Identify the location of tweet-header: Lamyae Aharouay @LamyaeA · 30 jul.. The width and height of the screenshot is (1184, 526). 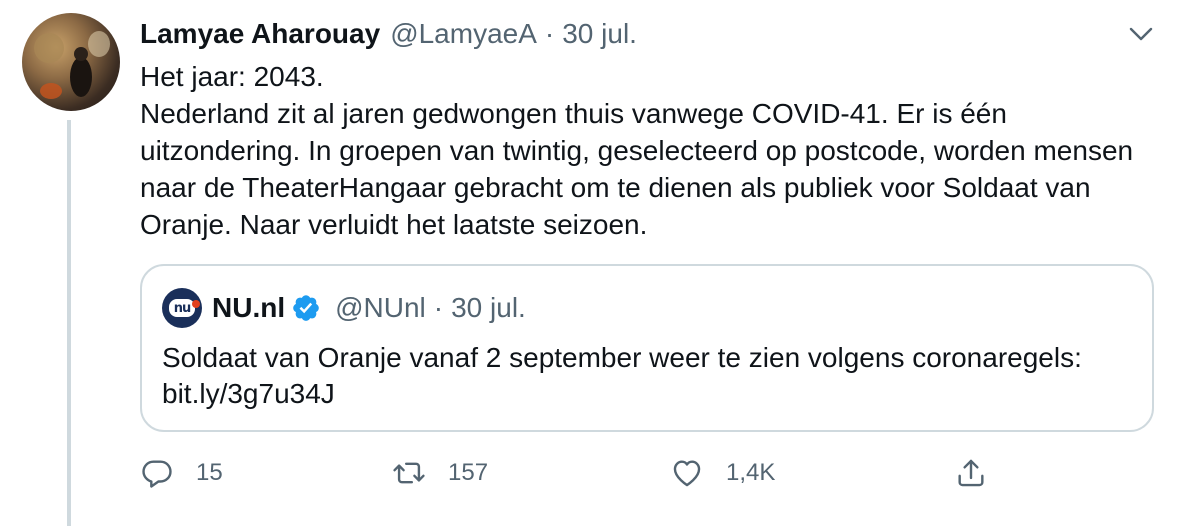
(388, 34).